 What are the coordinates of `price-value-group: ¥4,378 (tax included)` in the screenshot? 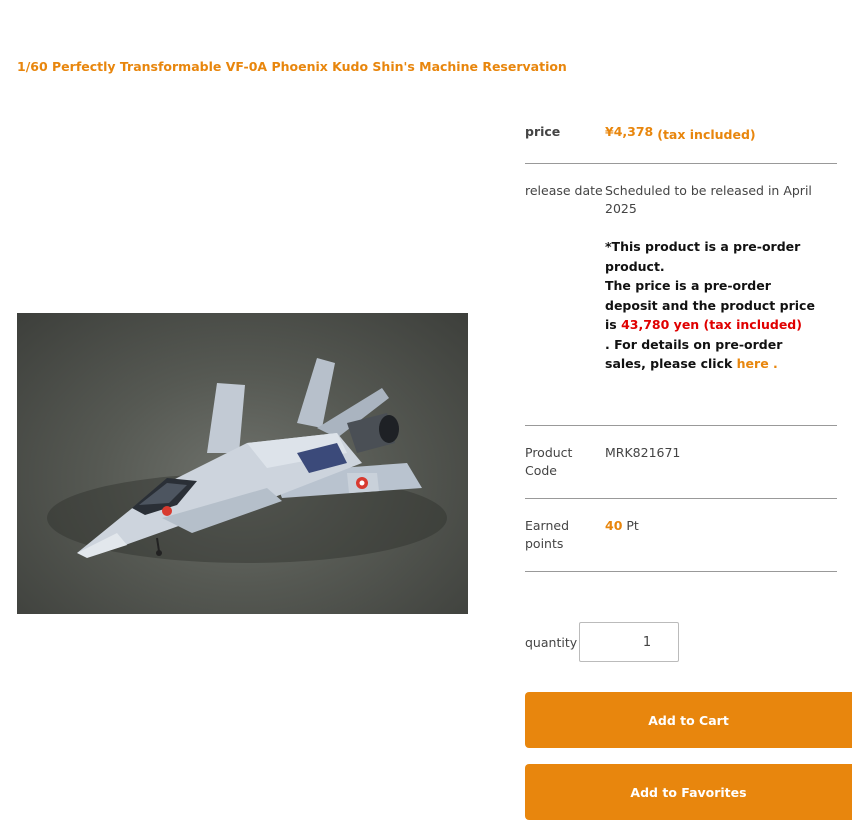 It's located at (680, 132).